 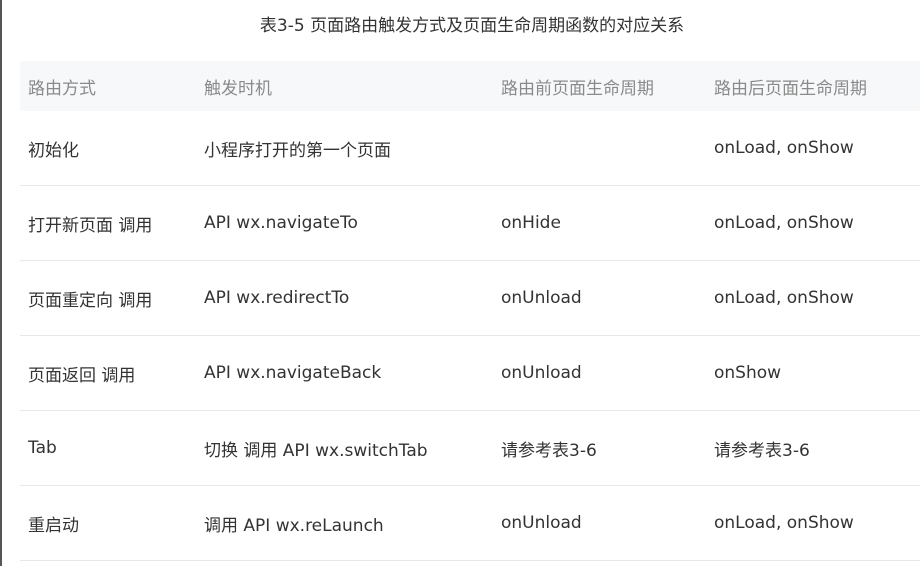 What do you see at coordinates (281, 223) in the screenshot?
I see `cell-trigger-time: API wx.navigateTo` at bounding box center [281, 223].